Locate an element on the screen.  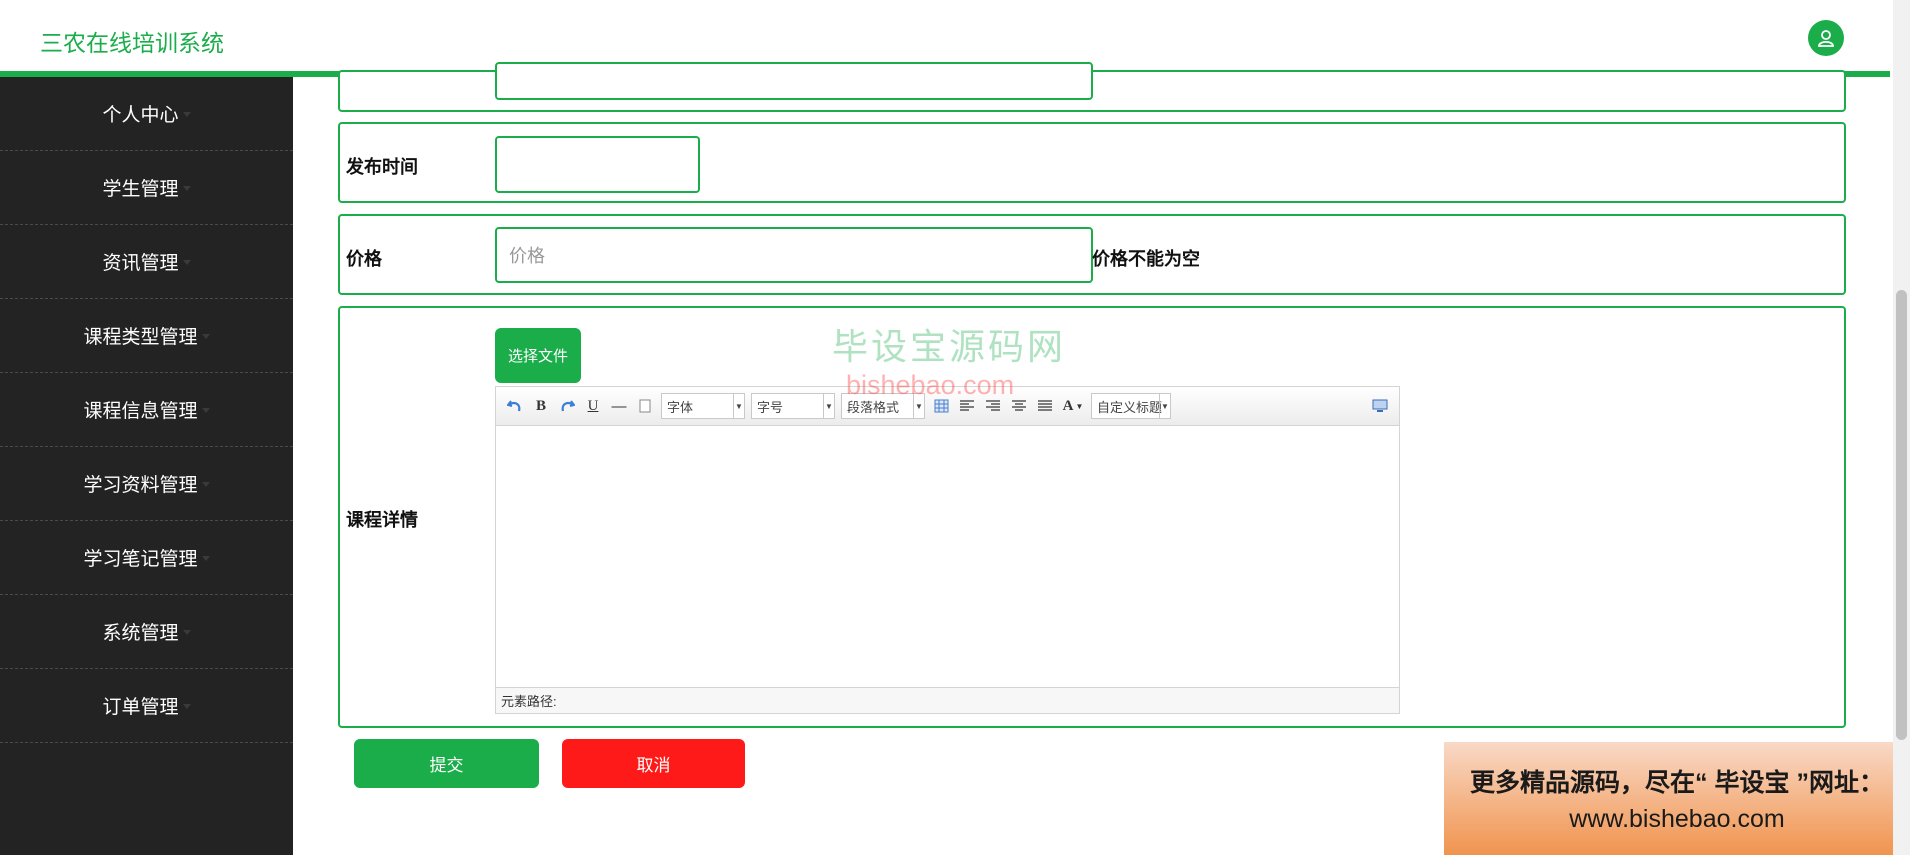
app-title: 三农在线培训系统 is located at coordinates (132, 43).